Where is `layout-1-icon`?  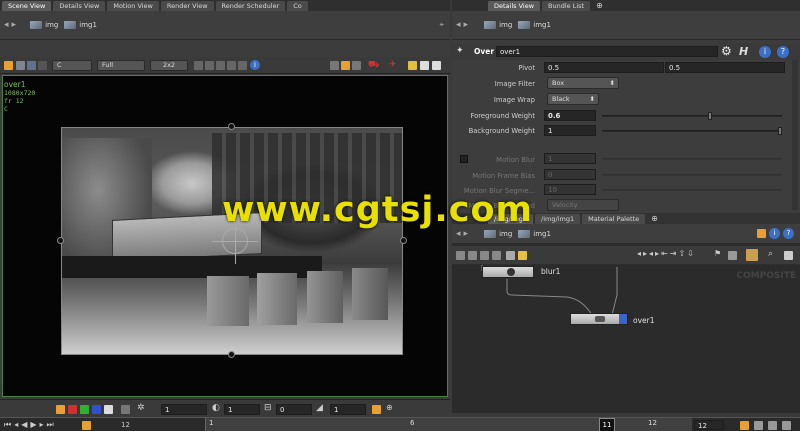 layout-1-icon is located at coordinates (412, 65).